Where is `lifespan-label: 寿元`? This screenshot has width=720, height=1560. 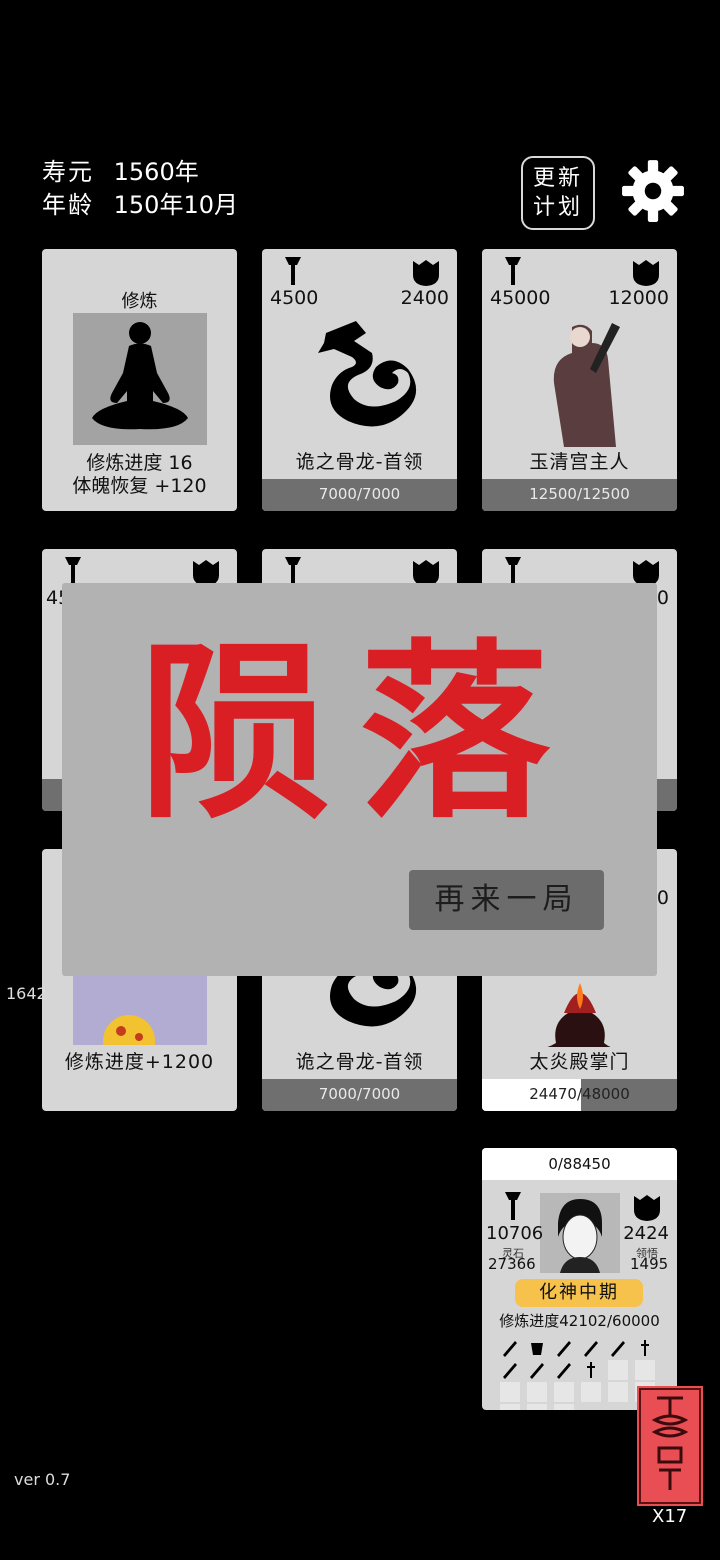 lifespan-label: 寿元 is located at coordinates (68, 172).